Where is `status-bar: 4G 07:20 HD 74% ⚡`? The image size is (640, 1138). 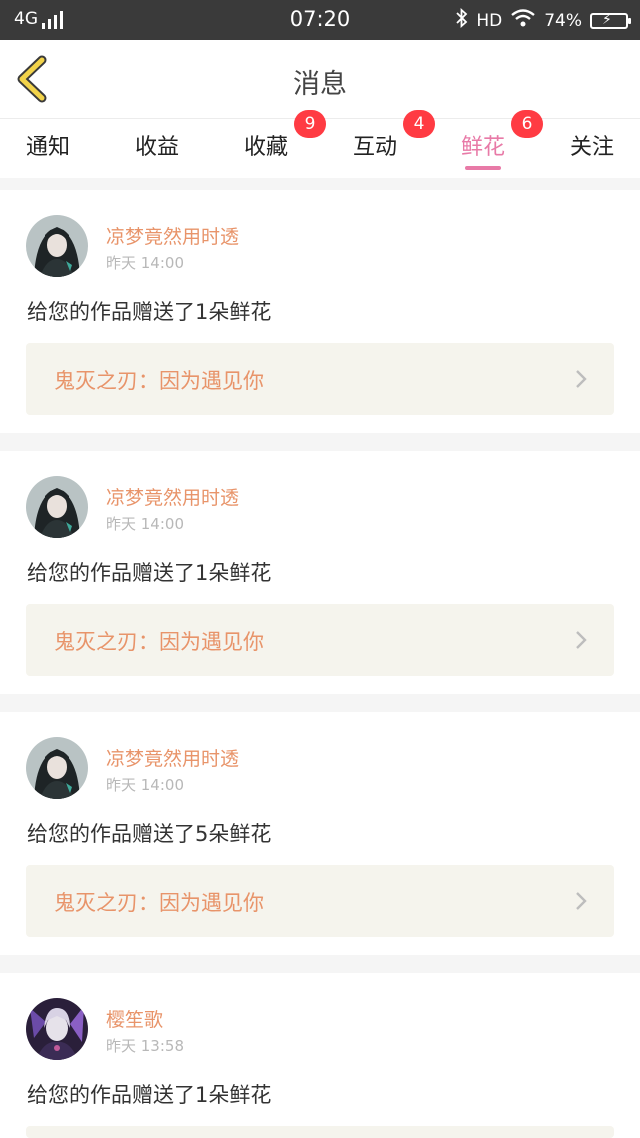
status-bar: 4G 07:20 HD 74% ⚡ is located at coordinates (320, 20).